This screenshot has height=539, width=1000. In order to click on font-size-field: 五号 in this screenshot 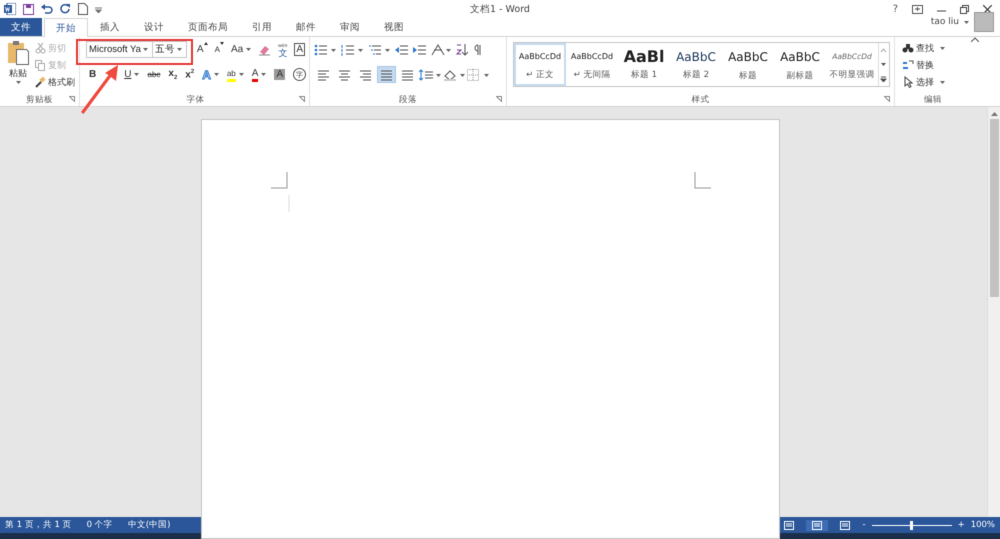, I will do `click(169, 49)`.